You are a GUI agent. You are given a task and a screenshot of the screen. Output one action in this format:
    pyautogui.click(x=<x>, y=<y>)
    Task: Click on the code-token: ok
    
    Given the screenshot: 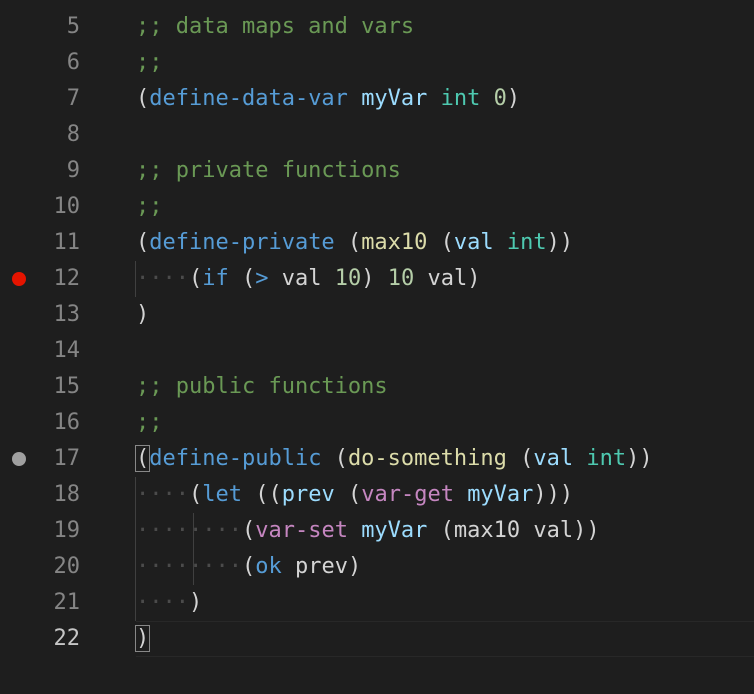 What is the action you would take?
    pyautogui.click(x=268, y=566)
    